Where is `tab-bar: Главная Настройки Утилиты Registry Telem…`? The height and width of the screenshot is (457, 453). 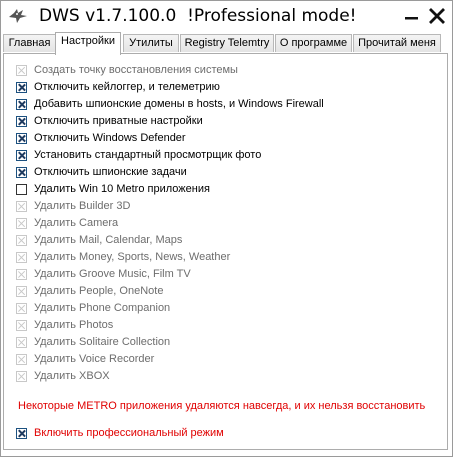
tab-bar: Главная Настройки Утилиты Registry Telem… is located at coordinates (226, 43).